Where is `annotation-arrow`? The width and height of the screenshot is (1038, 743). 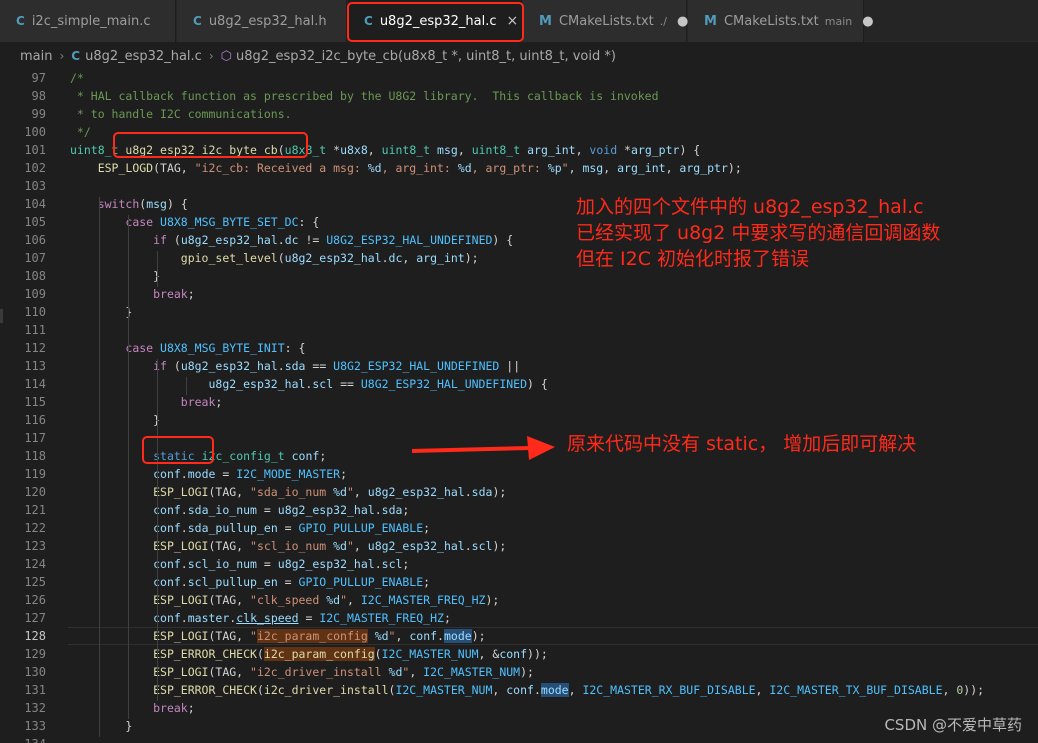 annotation-arrow is located at coordinates (483, 448).